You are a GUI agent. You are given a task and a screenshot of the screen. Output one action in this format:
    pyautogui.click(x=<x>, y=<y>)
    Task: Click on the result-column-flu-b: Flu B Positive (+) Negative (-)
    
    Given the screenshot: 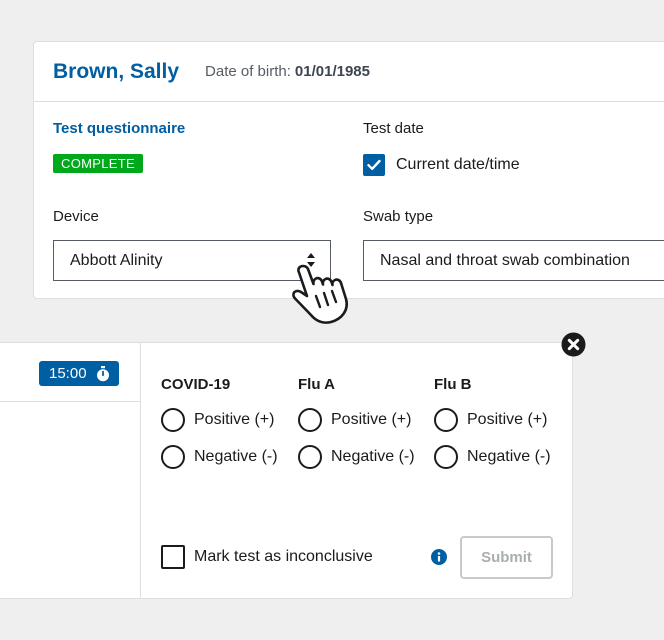 What is the action you would take?
    pyautogui.click(x=492, y=422)
    